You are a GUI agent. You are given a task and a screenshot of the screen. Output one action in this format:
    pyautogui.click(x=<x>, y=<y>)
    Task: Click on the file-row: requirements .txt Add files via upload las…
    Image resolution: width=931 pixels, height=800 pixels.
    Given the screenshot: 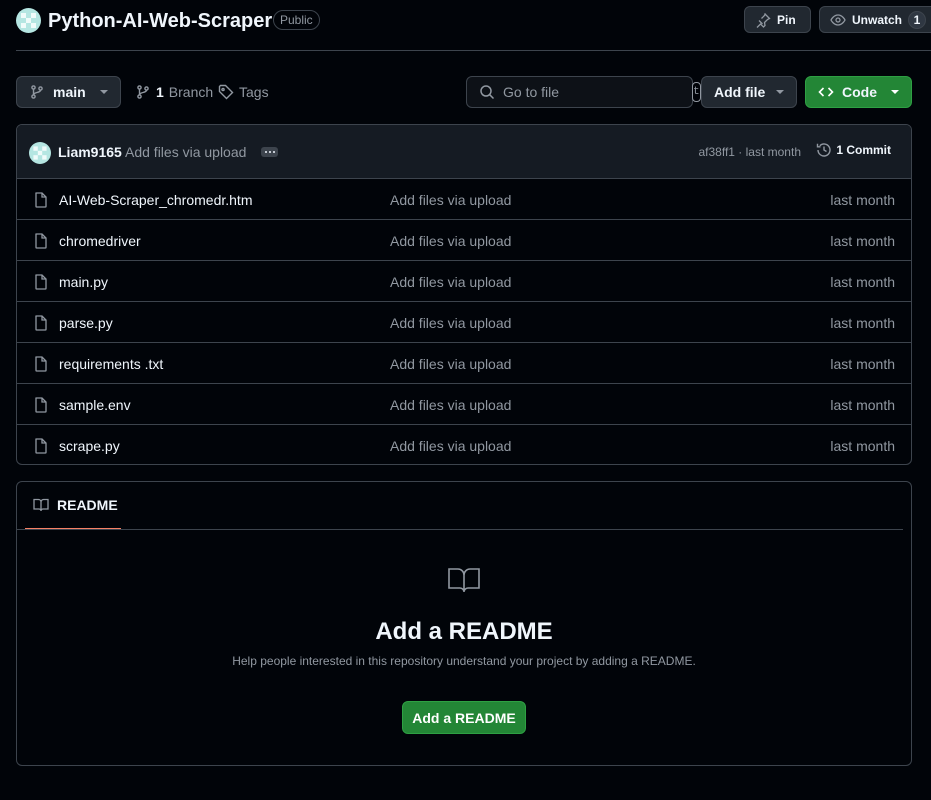 What is the action you would take?
    pyautogui.click(x=464, y=363)
    